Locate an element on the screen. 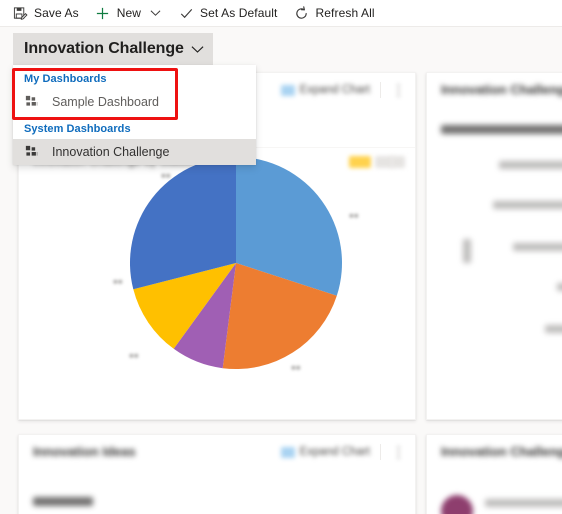  refresh-all-button: Refresh All is located at coordinates (334, 13).